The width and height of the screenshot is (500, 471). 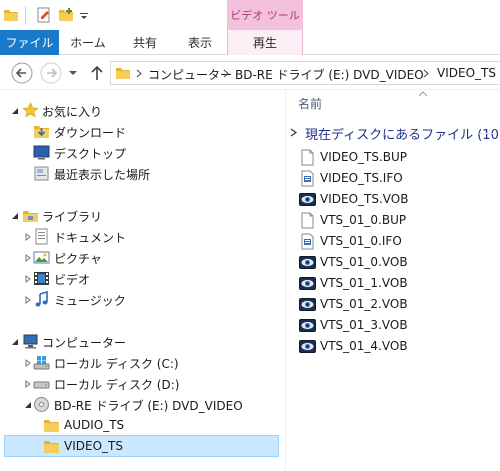 I want to click on ifo-file-icon, so click(x=307, y=178).